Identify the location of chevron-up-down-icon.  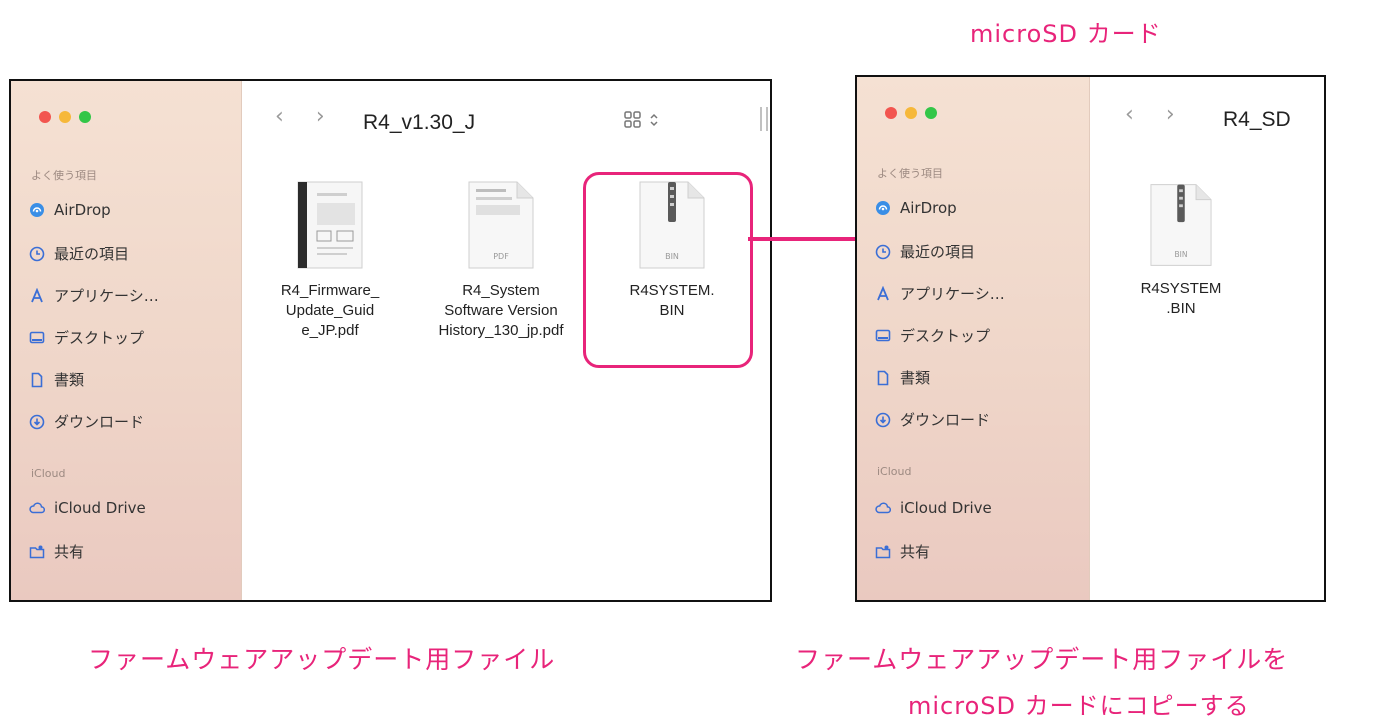
(654, 120).